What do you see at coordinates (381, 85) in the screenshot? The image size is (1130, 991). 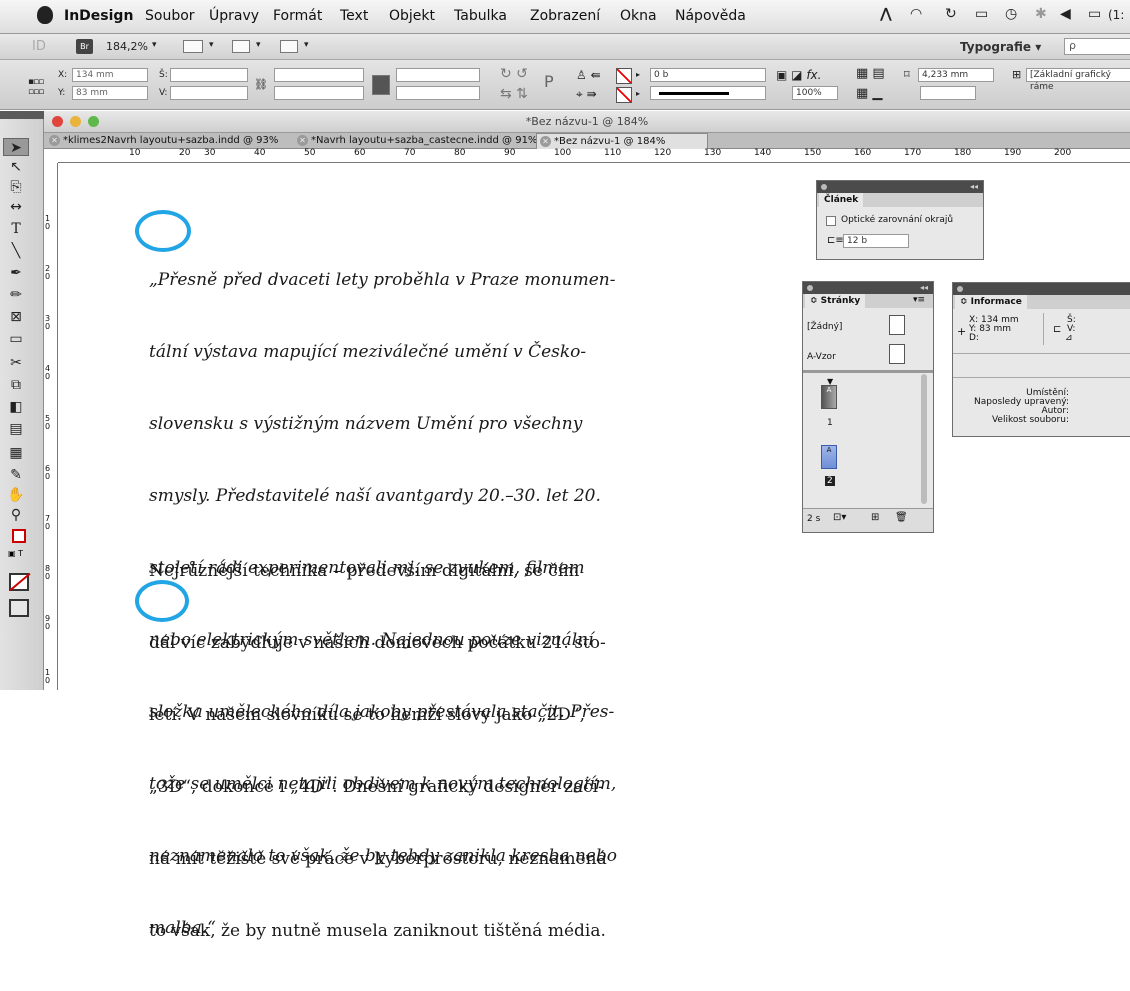 I see `proportion-lock-icon` at bounding box center [381, 85].